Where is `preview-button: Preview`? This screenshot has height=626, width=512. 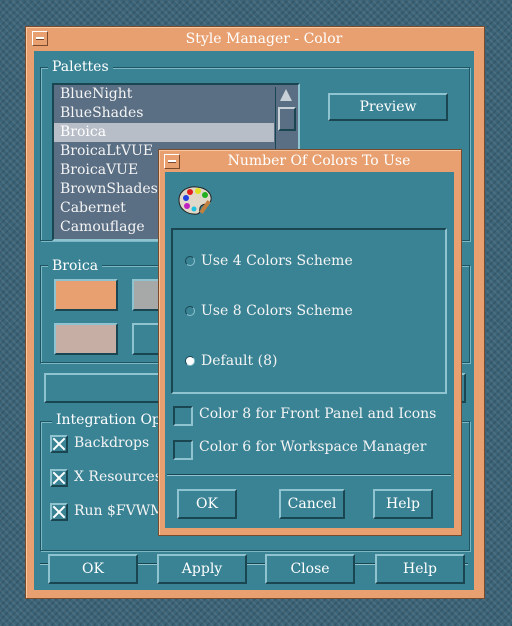
preview-button: Preview is located at coordinates (388, 107).